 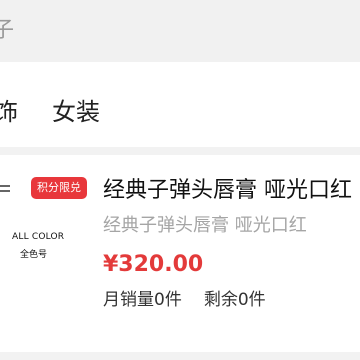 I want to click on tab-category-womens-clothing: 女装, so click(x=76, y=112).